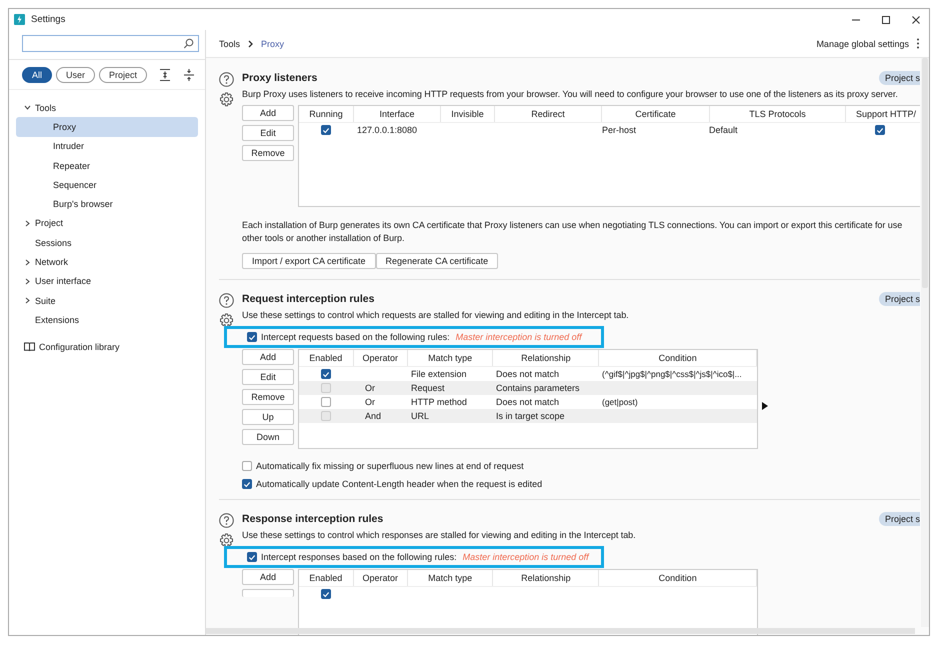 The height and width of the screenshot is (647, 942). What do you see at coordinates (268, 437) in the screenshot?
I see `table-action-button: Down` at bounding box center [268, 437].